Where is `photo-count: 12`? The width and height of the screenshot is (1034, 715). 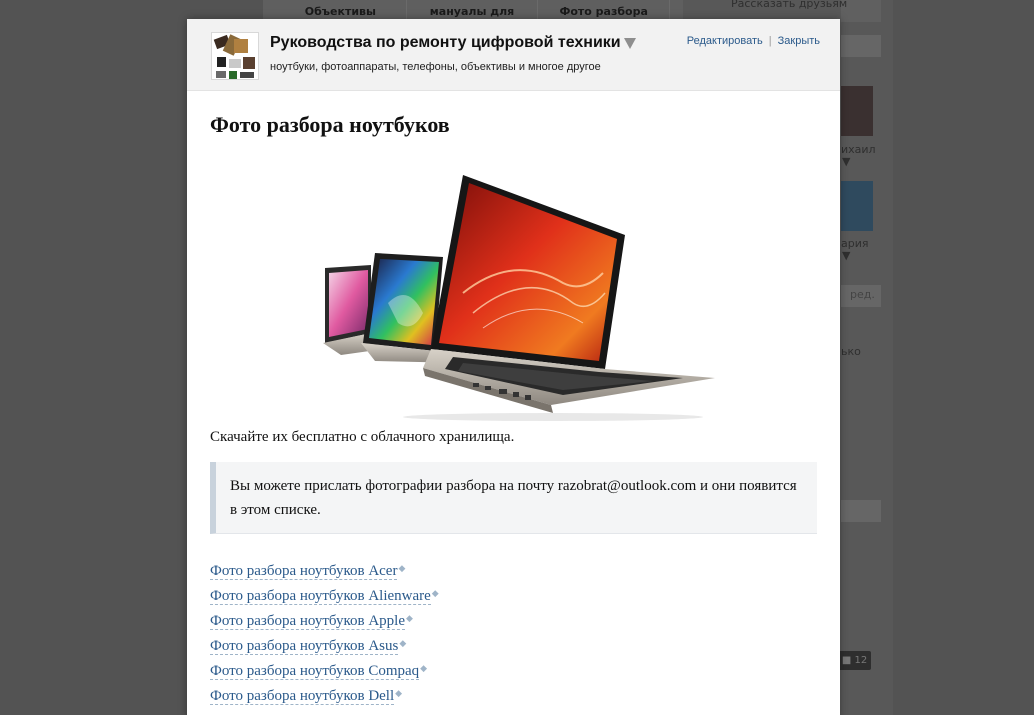
photo-count: 12 is located at coordinates (861, 660).